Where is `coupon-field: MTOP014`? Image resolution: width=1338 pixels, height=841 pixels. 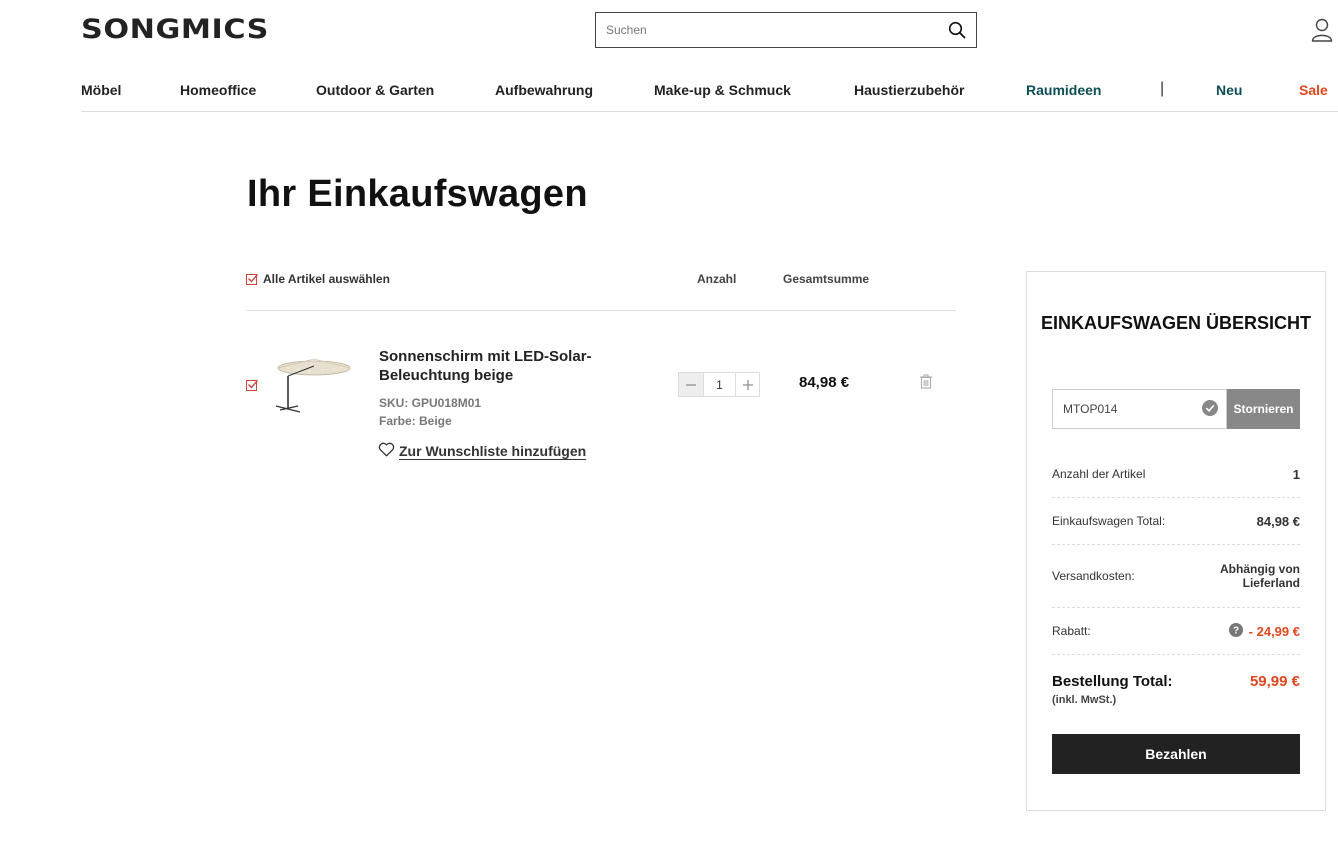
coupon-field: MTOP014 is located at coordinates (1139, 409).